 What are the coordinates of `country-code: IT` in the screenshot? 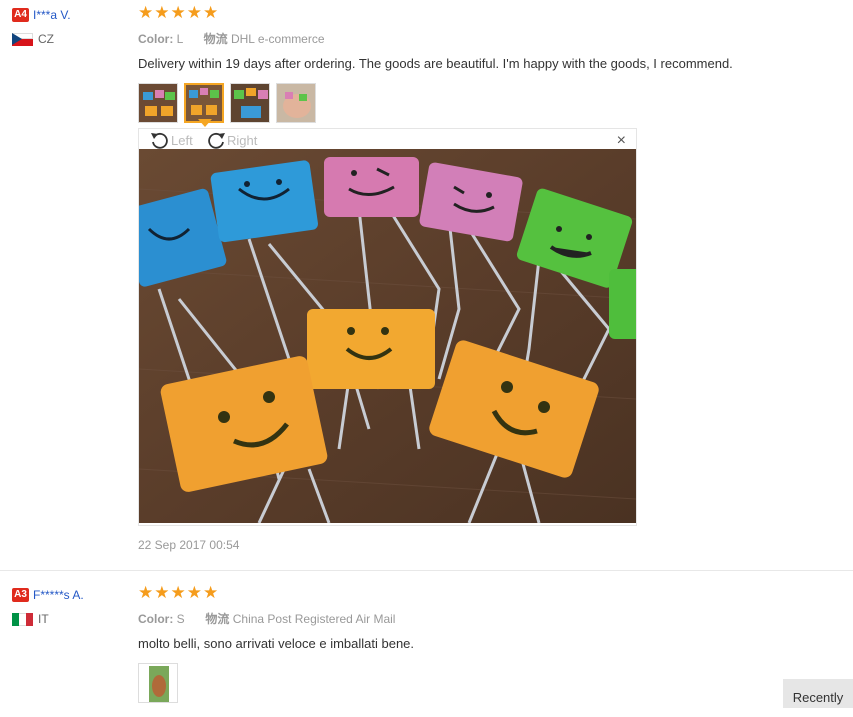 It's located at (43, 618).